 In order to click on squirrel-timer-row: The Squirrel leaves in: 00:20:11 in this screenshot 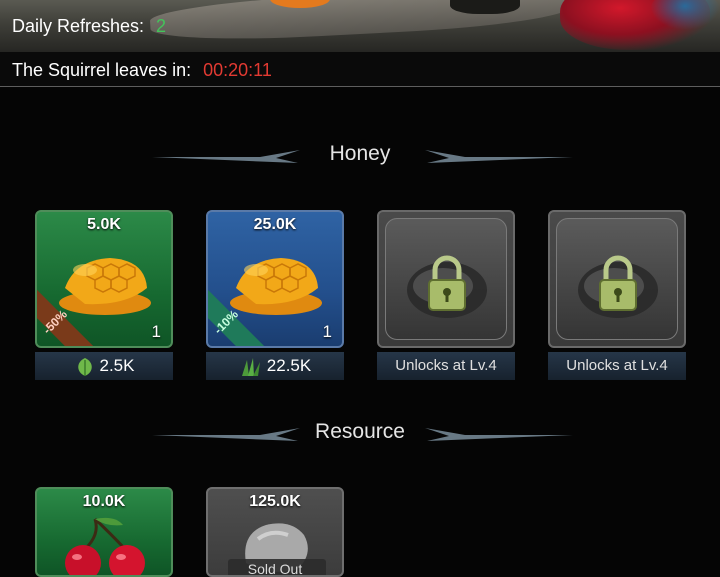, I will do `click(142, 70)`.